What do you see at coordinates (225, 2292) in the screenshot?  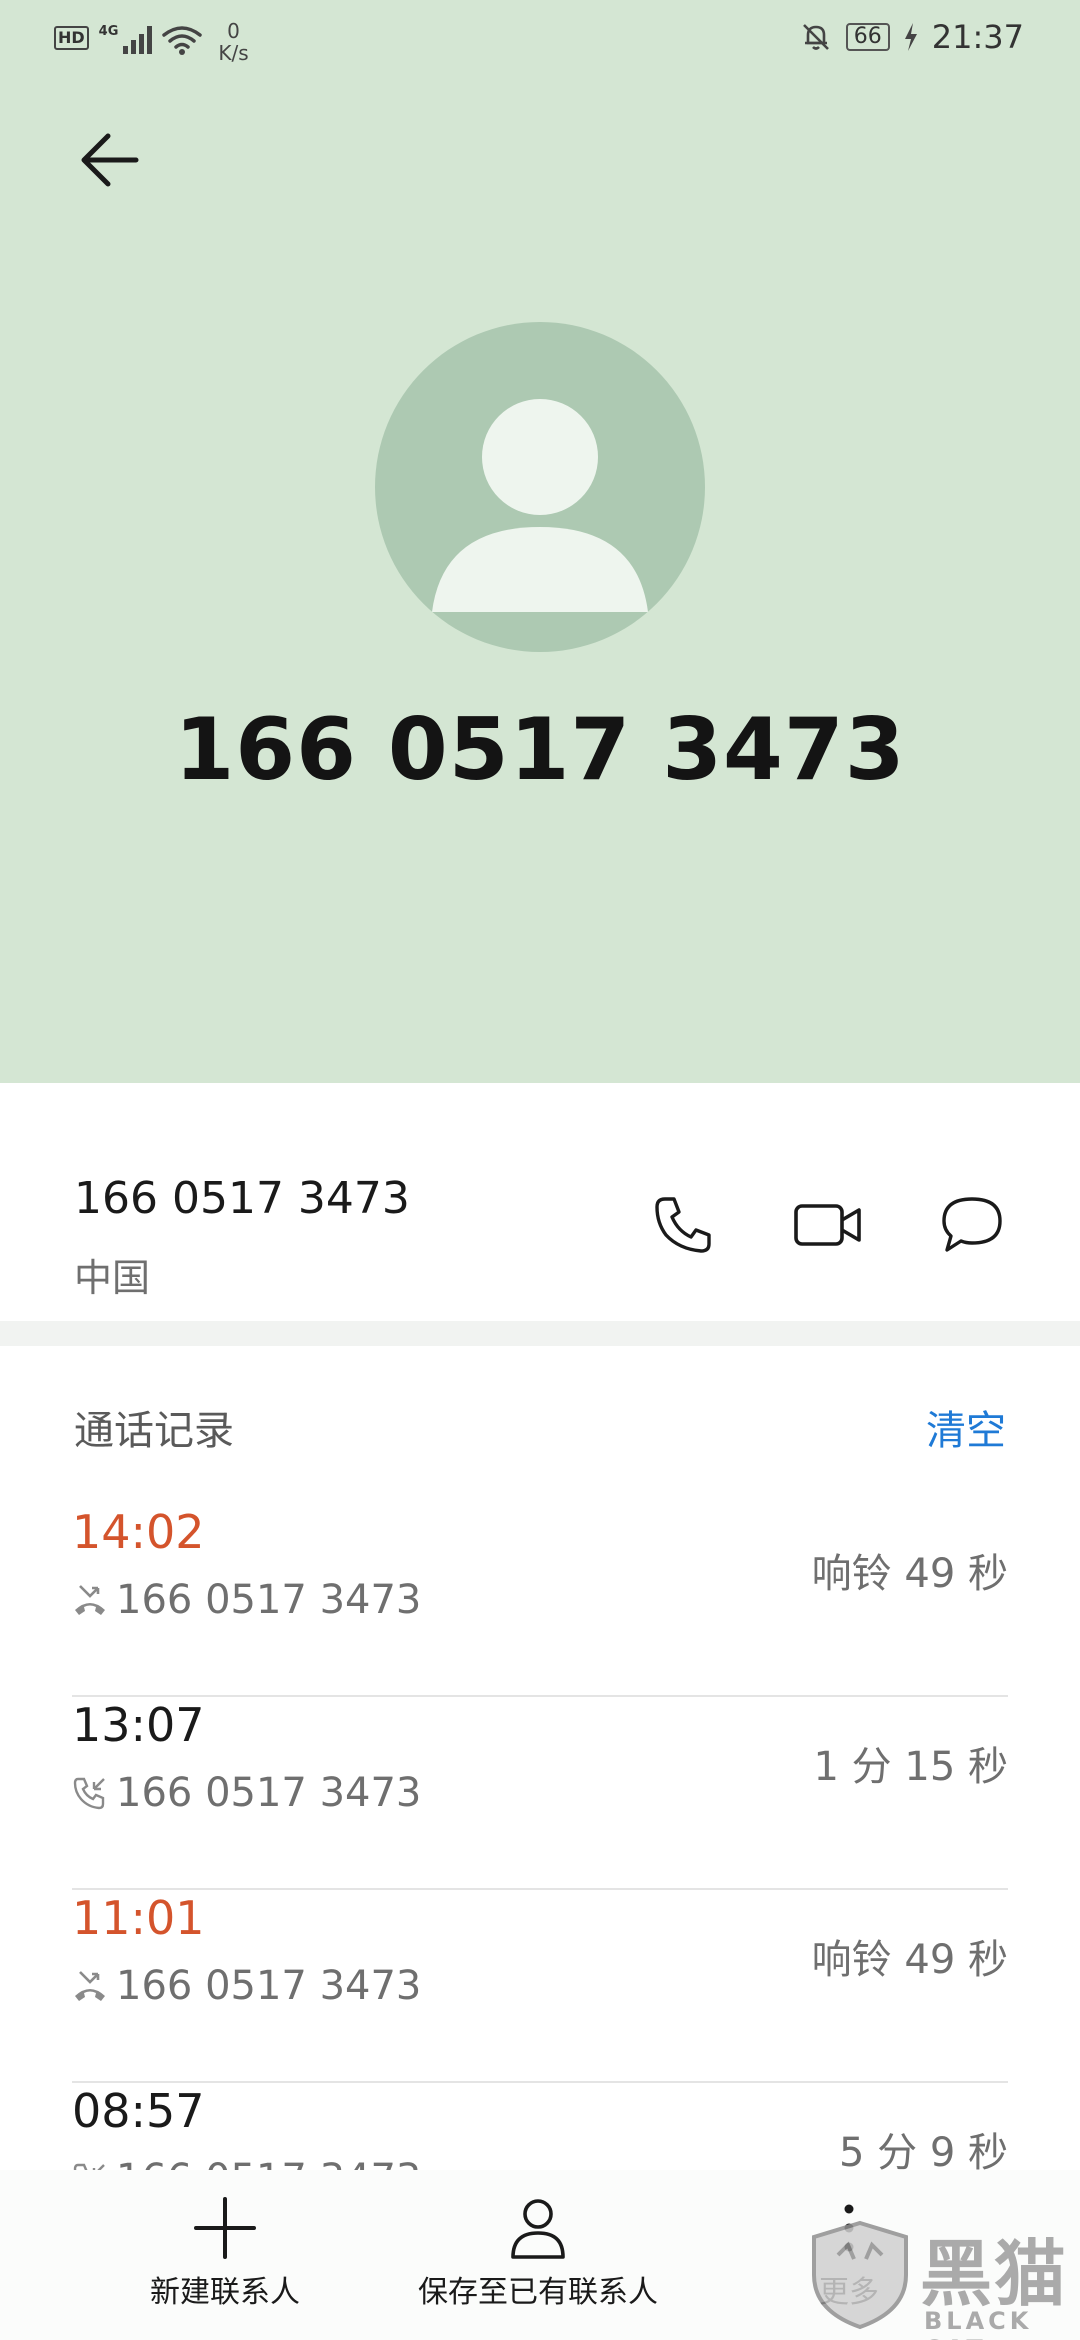 I see `new-contact-label: 新建联系人` at bounding box center [225, 2292].